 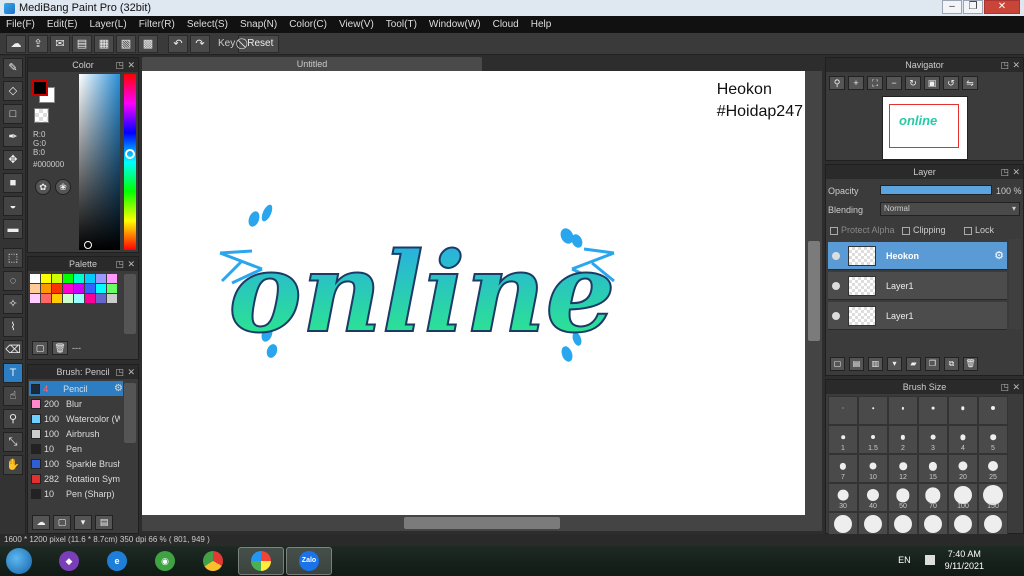 What do you see at coordinates (130, 154) in the screenshot?
I see `hue-slider-knob` at bounding box center [130, 154].